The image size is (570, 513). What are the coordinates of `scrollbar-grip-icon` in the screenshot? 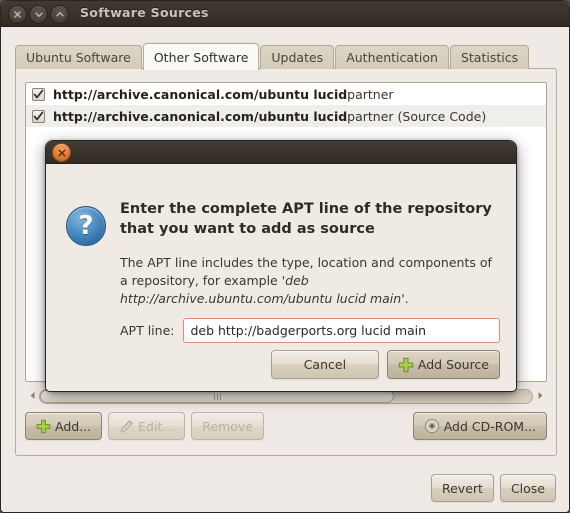 It's located at (217, 396).